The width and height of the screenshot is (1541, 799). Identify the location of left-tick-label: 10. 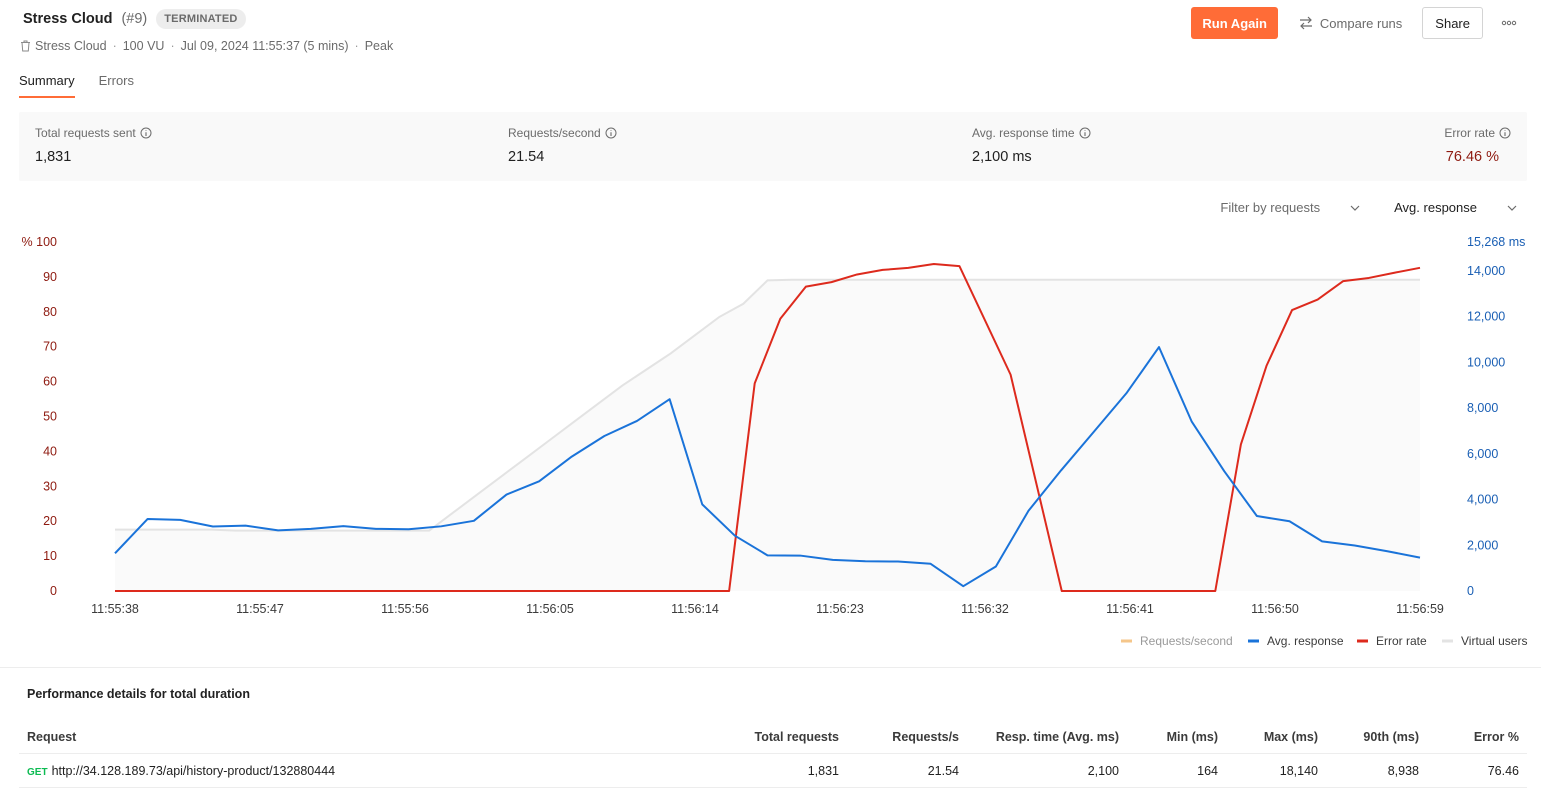
(50, 556).